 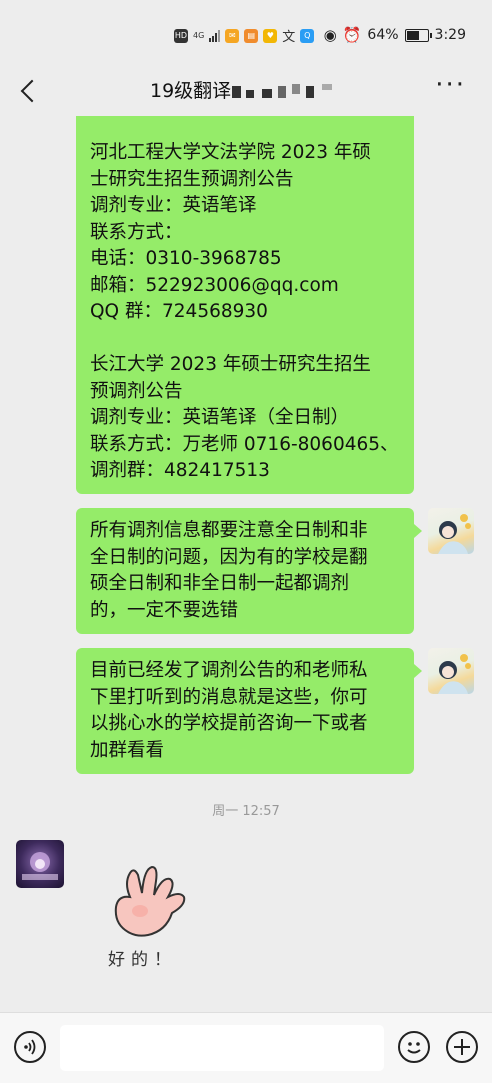 What do you see at coordinates (230, 152) in the screenshot?
I see `message-line: 河北工程大学文法学院 2023 年硕` at bounding box center [230, 152].